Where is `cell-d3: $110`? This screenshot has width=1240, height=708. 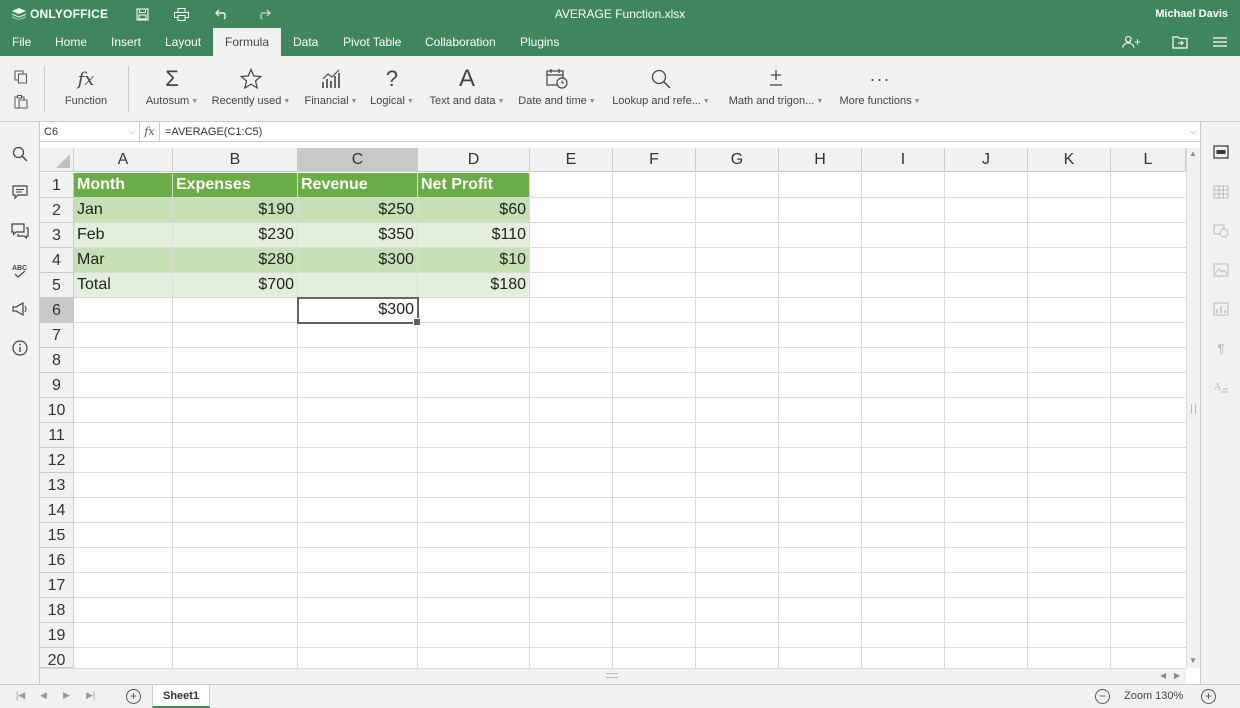
cell-d3: $110 is located at coordinates (474, 235).